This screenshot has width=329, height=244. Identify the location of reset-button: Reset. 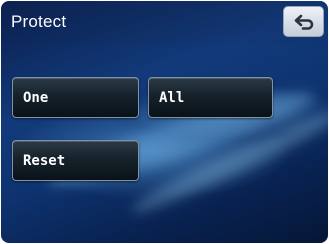
(75, 160).